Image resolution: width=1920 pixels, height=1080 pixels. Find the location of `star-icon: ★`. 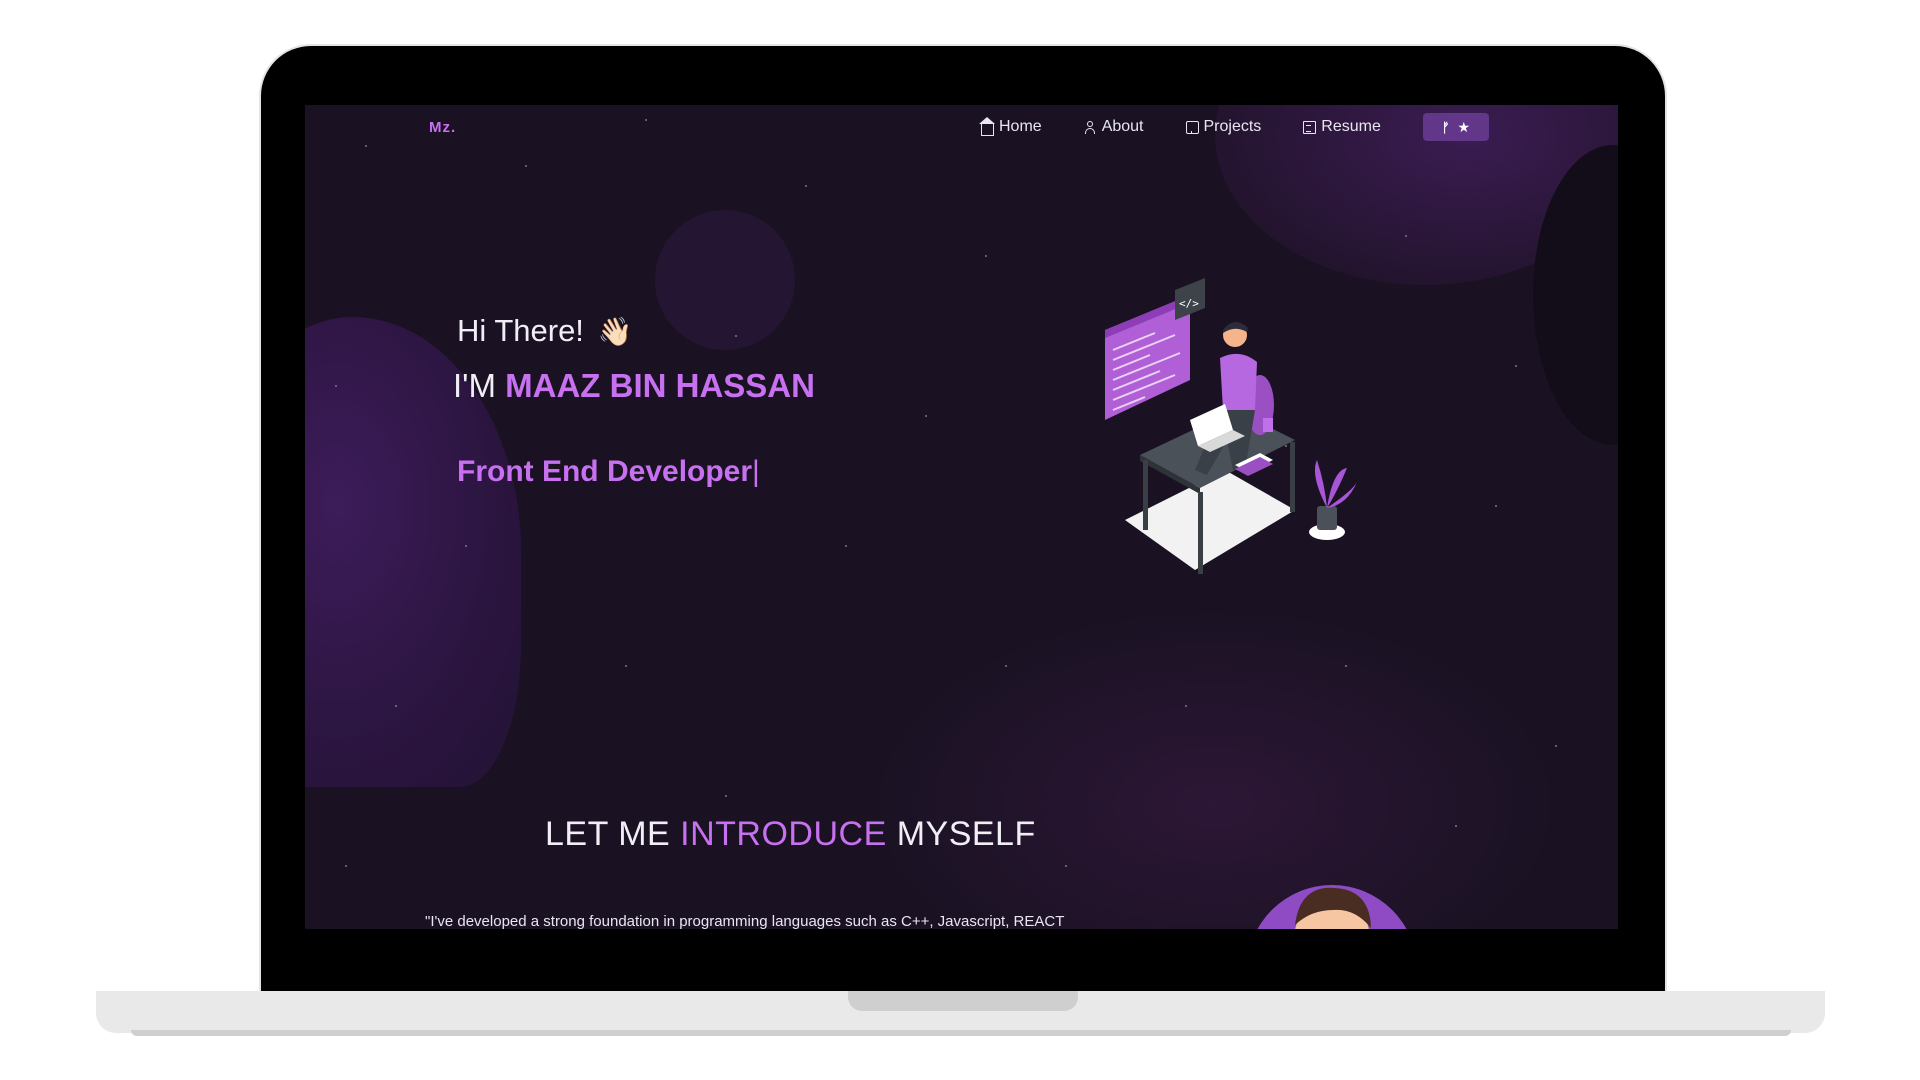

star-icon: ★ is located at coordinates (1464, 126).